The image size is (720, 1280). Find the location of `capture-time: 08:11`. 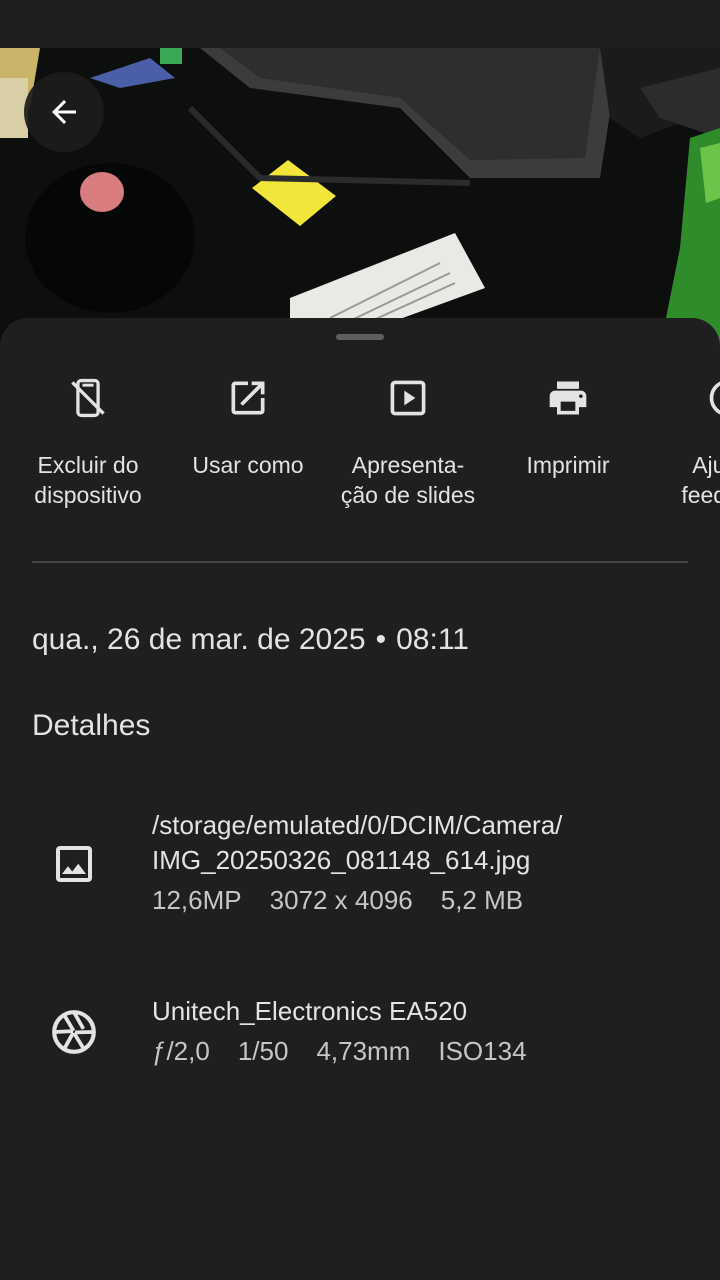

capture-time: 08:11 is located at coordinates (432, 639).